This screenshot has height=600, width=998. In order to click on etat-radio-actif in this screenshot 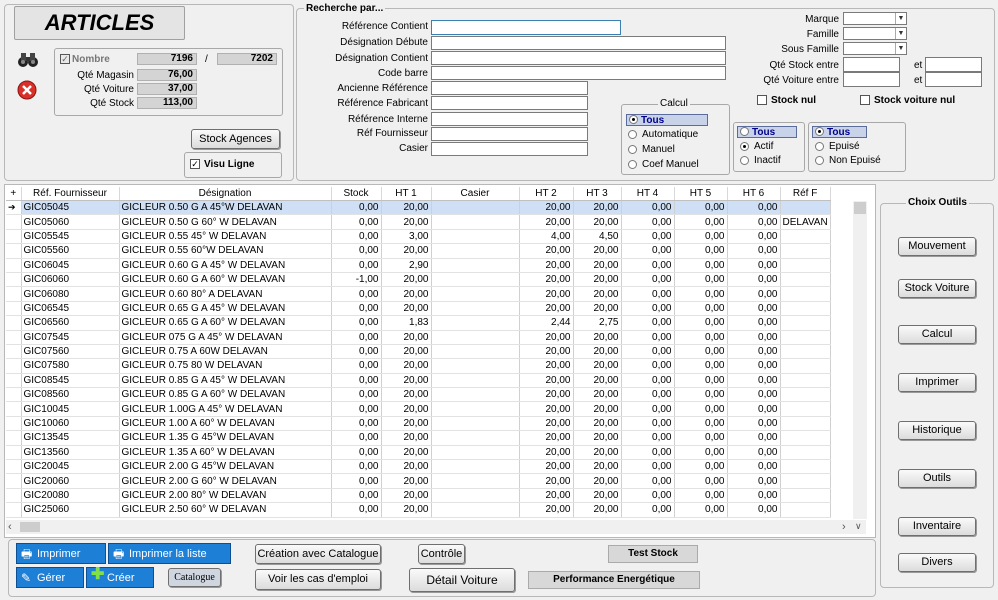, I will do `click(744, 146)`.